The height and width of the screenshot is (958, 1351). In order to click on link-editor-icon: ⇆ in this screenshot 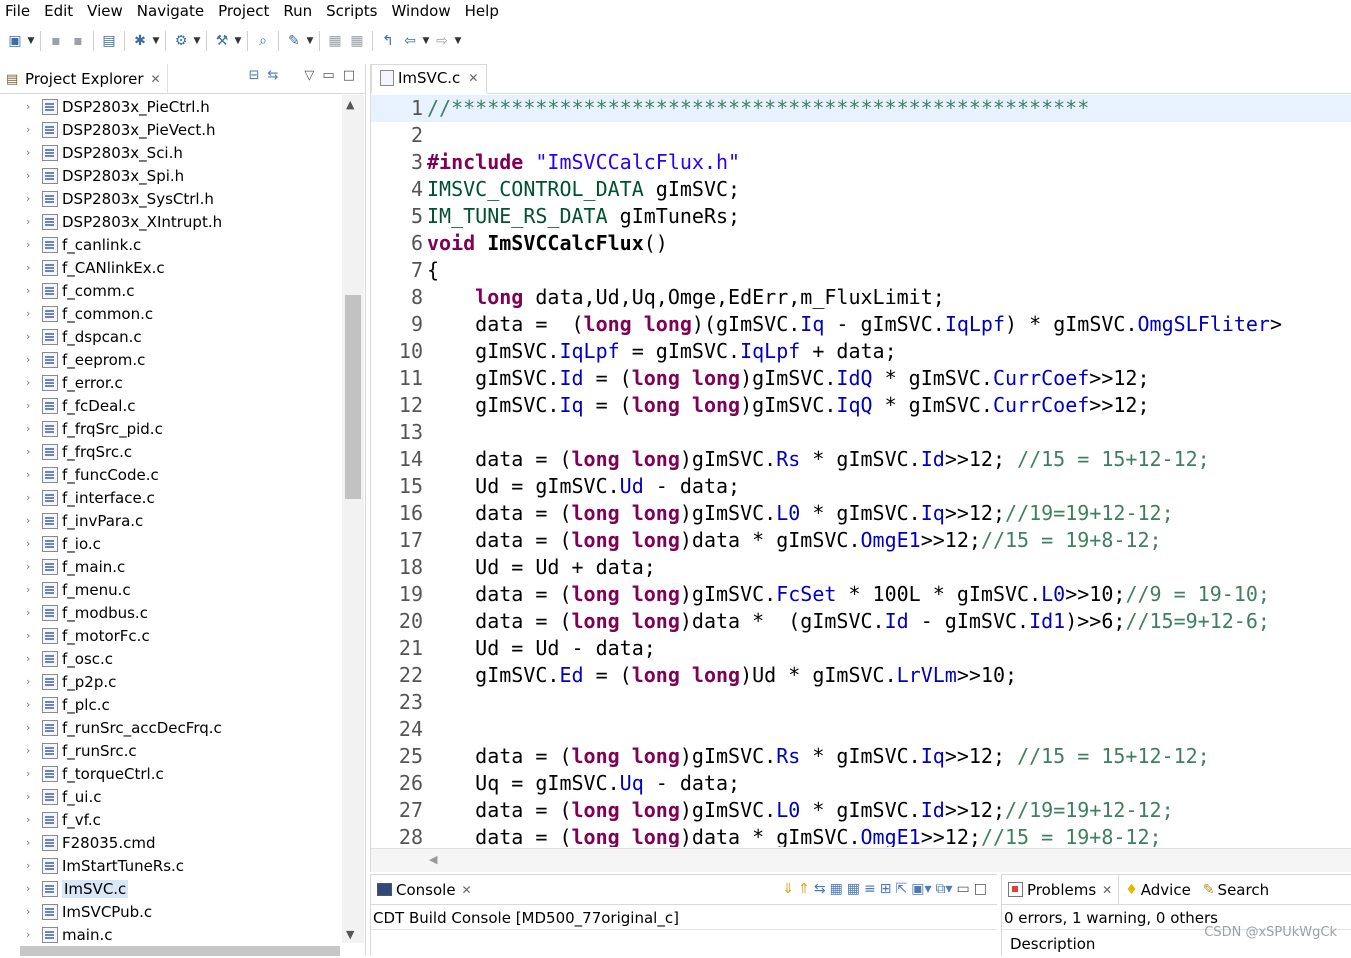, I will do `click(273, 75)`.